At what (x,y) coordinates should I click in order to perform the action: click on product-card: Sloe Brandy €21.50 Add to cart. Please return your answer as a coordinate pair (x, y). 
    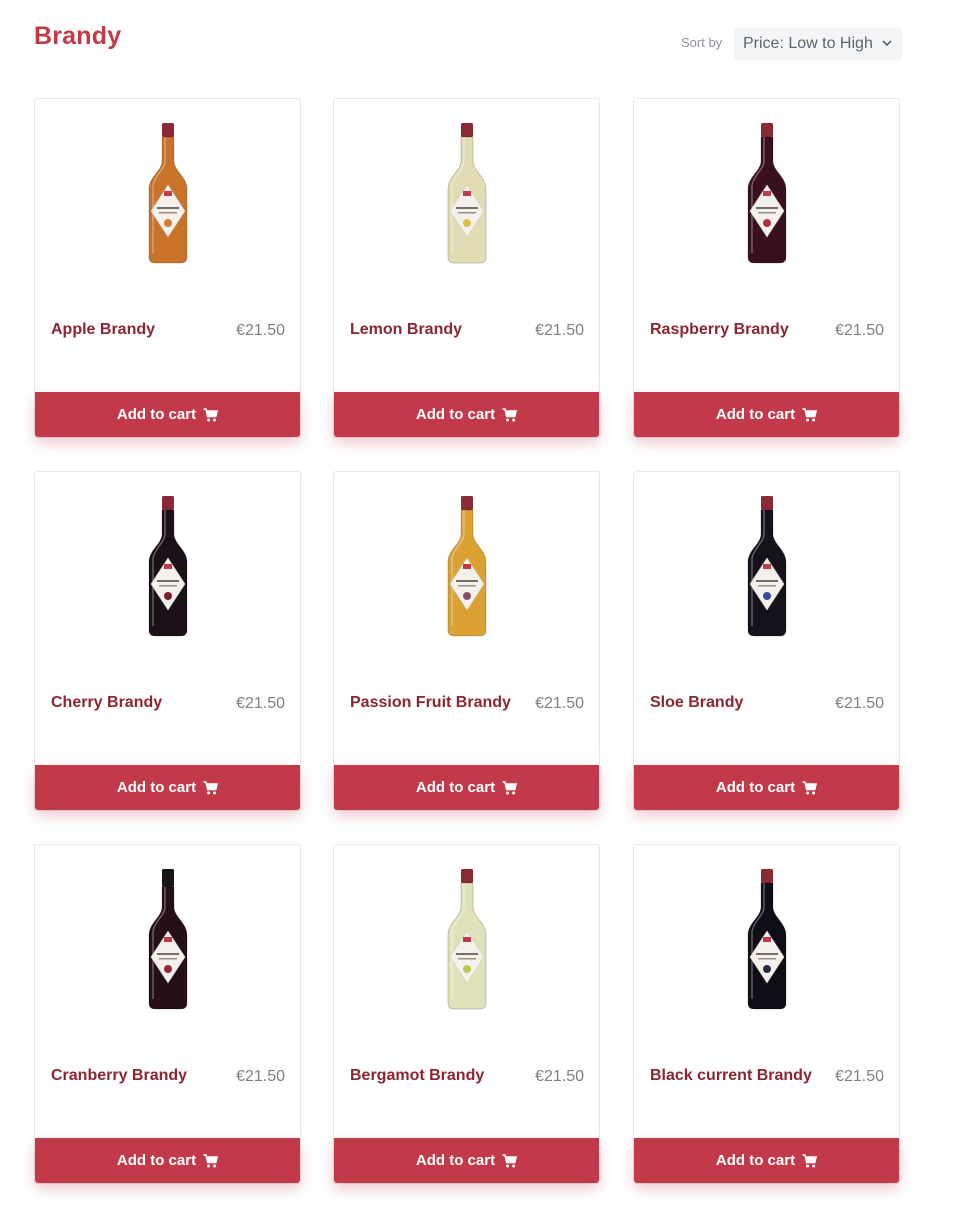
    Looking at the image, I should click on (766, 641).